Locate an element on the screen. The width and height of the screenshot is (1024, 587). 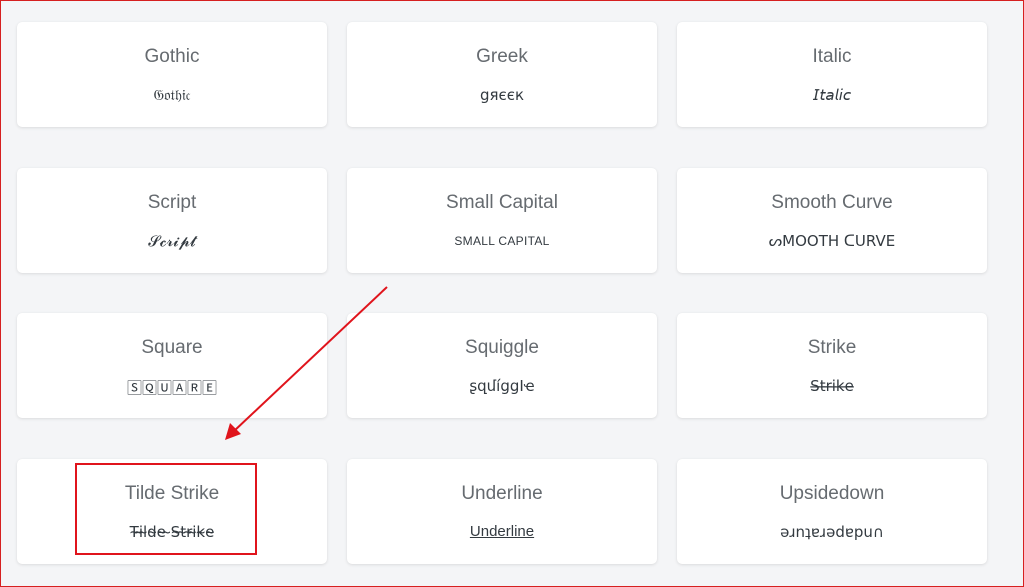
style-sample: 𝓢𝓬𝓻𝓲𝓹𝓽 is located at coordinates (172, 241).